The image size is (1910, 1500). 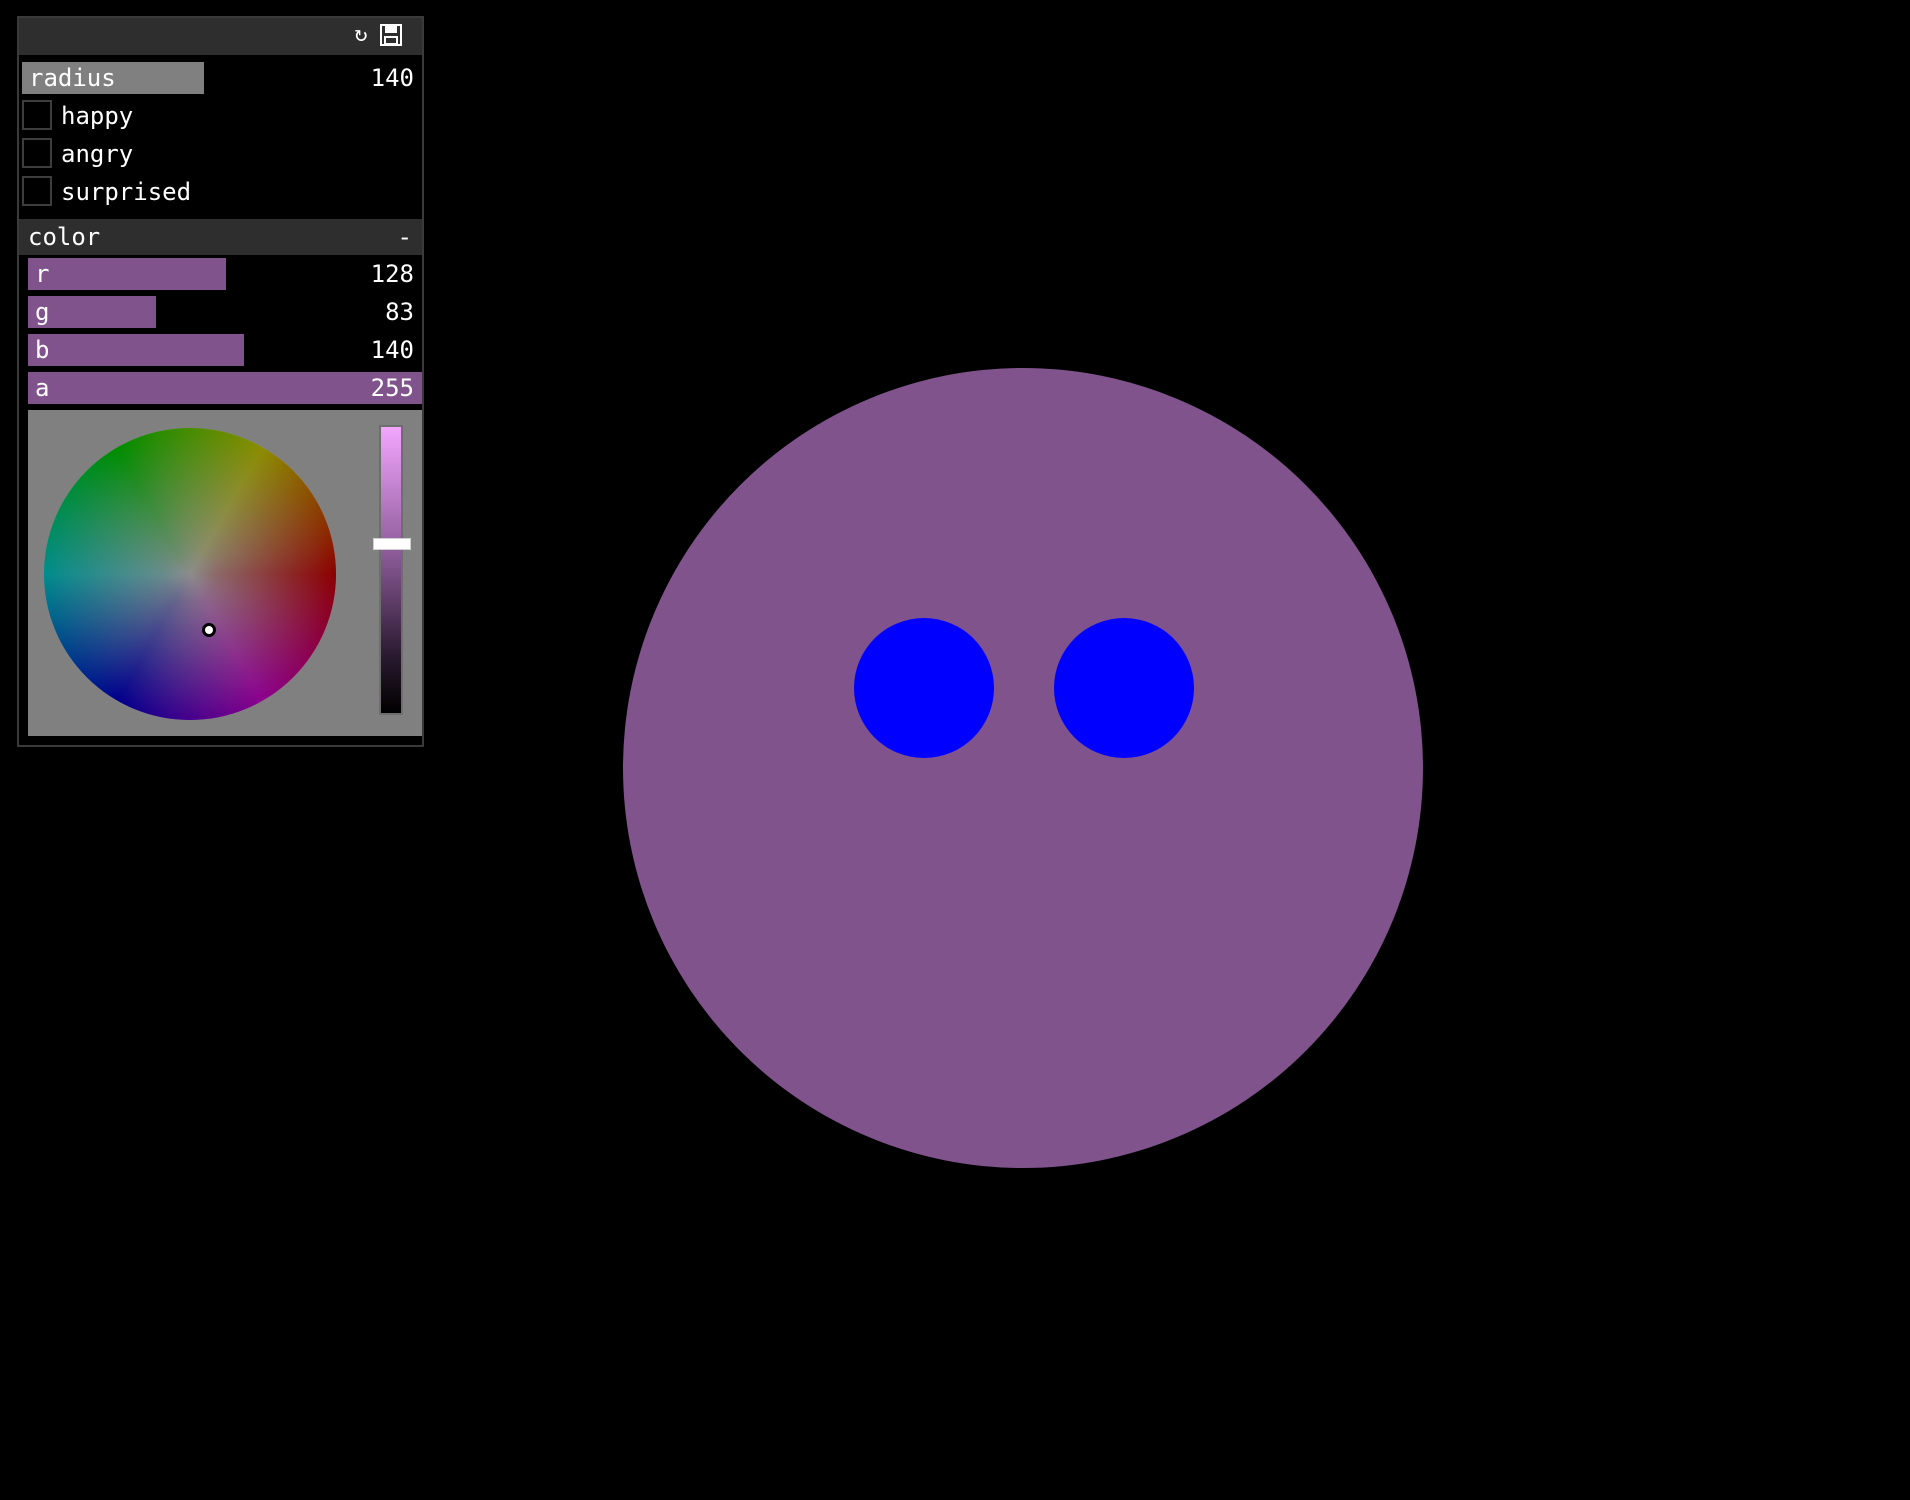 I want to click on panel-header: ↻, so click(x=220, y=36).